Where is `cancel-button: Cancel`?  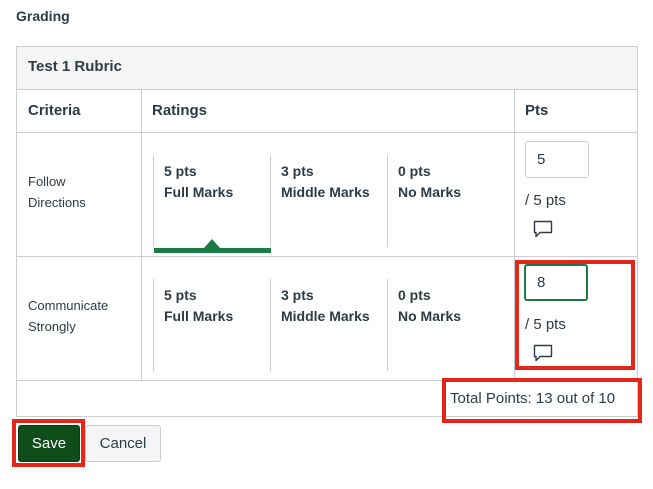 cancel-button: Cancel is located at coordinates (123, 443).